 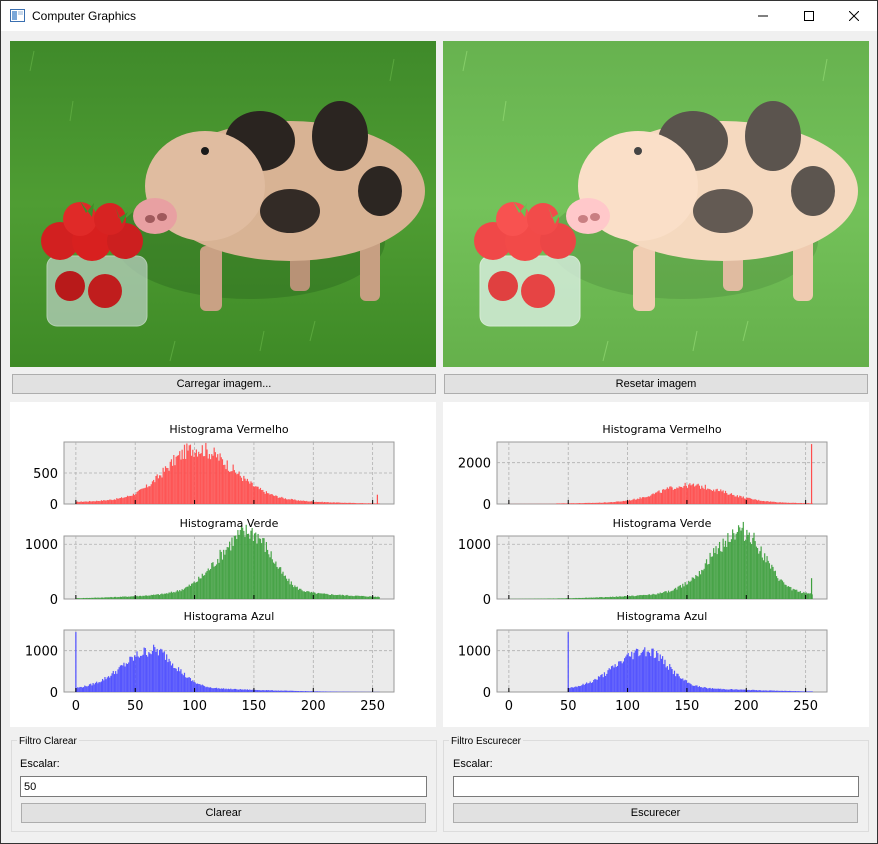 What do you see at coordinates (809, 16) in the screenshot?
I see `maximize-button` at bounding box center [809, 16].